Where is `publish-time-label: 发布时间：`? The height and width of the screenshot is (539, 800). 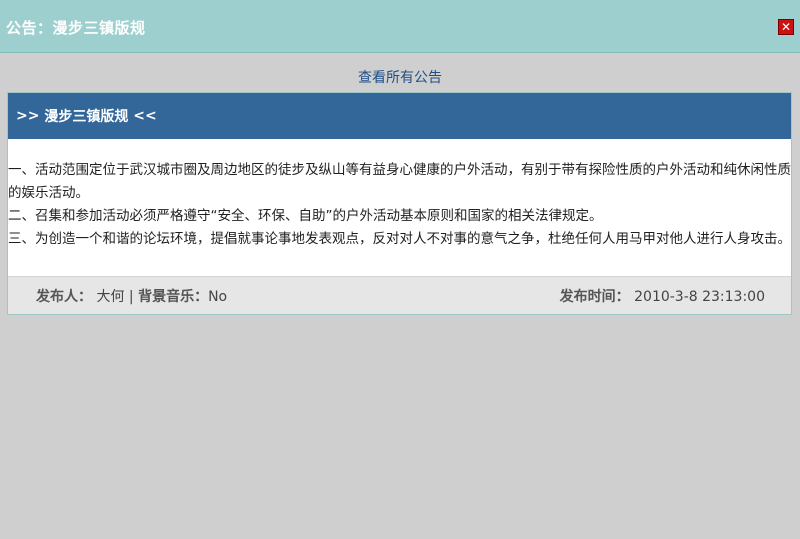 publish-time-label: 发布时间： is located at coordinates (594, 297).